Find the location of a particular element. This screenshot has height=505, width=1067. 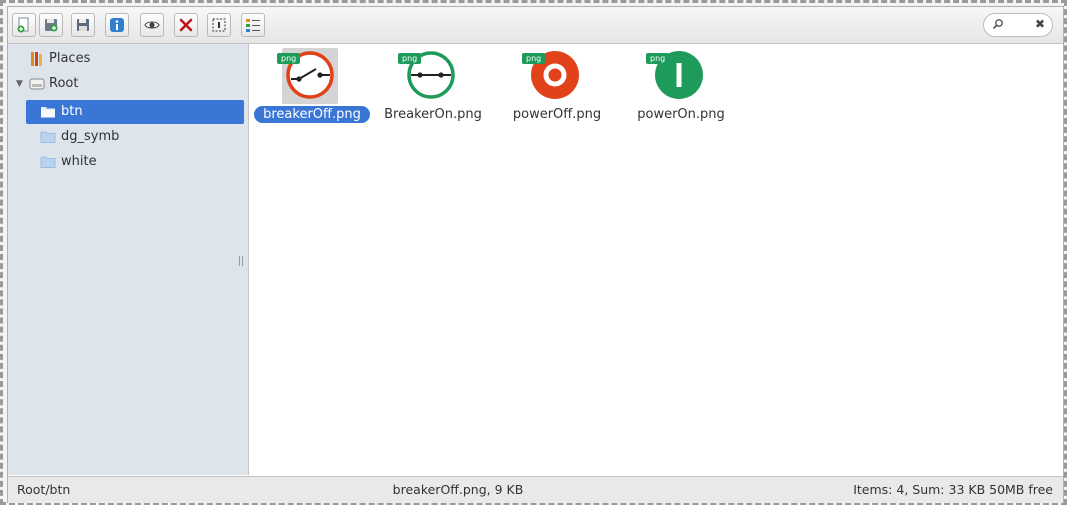

details-button is located at coordinates (253, 25).